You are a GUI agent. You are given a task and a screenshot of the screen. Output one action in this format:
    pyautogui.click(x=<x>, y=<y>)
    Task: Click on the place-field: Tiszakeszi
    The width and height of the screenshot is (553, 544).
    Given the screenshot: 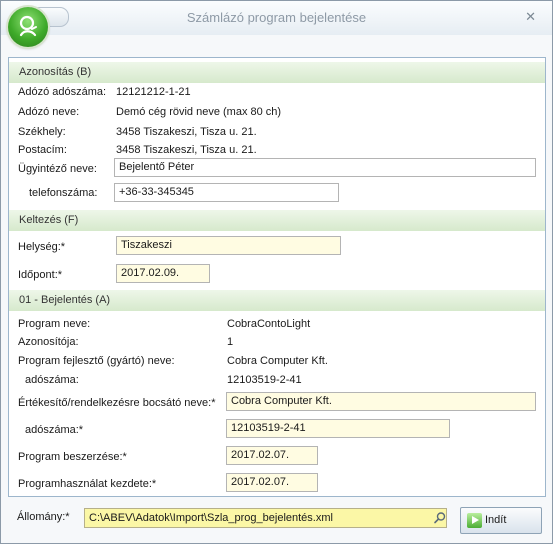 What is the action you would take?
    pyautogui.click(x=228, y=245)
    